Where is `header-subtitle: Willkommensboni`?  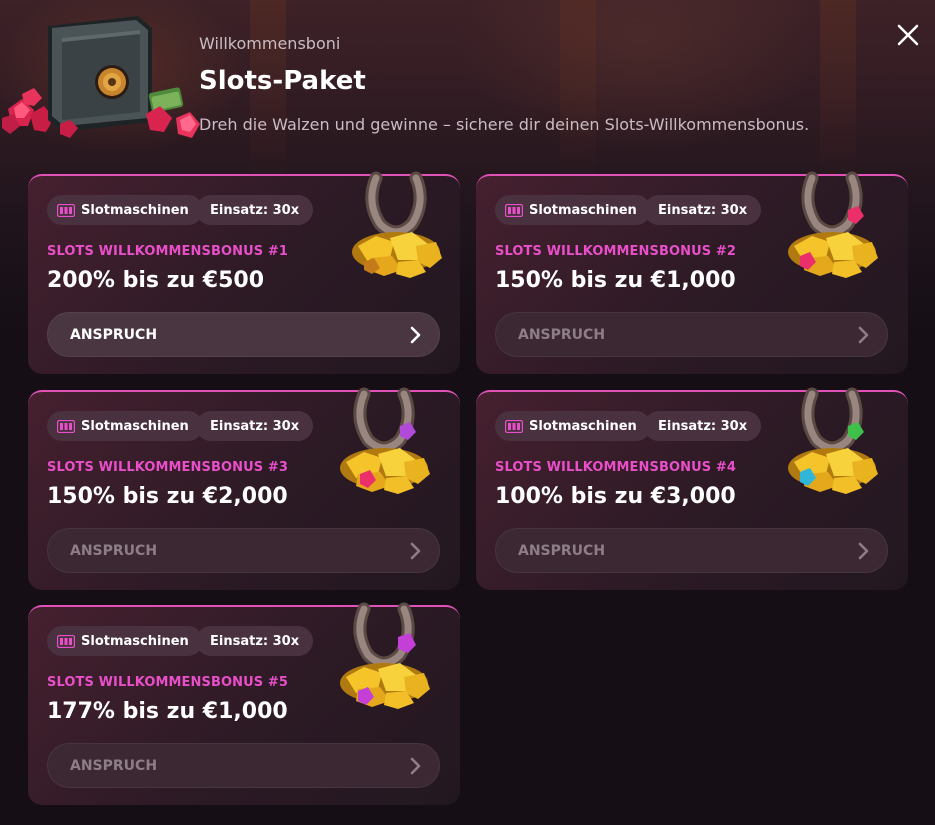
header-subtitle: Willkommensboni is located at coordinates (270, 43).